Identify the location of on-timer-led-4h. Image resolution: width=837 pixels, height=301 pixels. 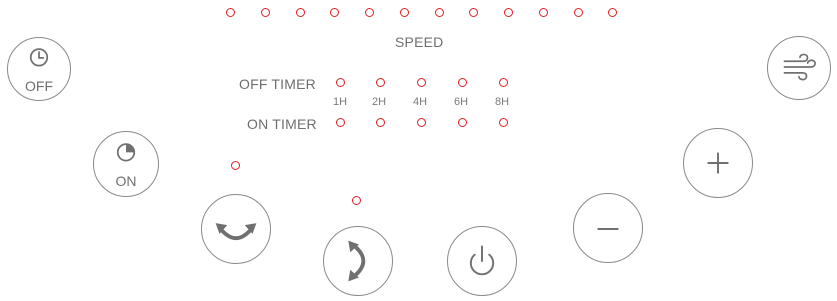
(421, 122).